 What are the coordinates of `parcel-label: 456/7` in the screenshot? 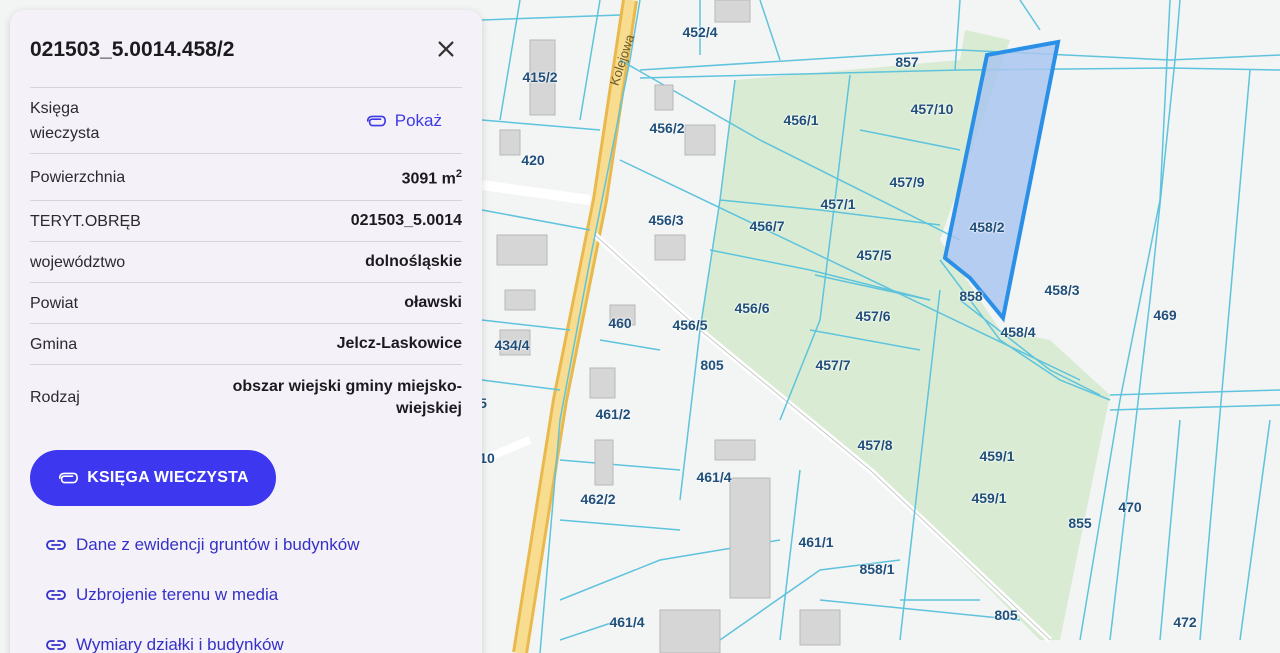 It's located at (766, 226).